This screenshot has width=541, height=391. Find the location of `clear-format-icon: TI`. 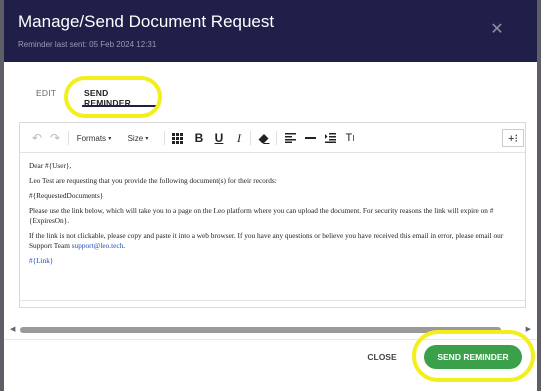

clear-format-icon: TI is located at coordinates (350, 138).